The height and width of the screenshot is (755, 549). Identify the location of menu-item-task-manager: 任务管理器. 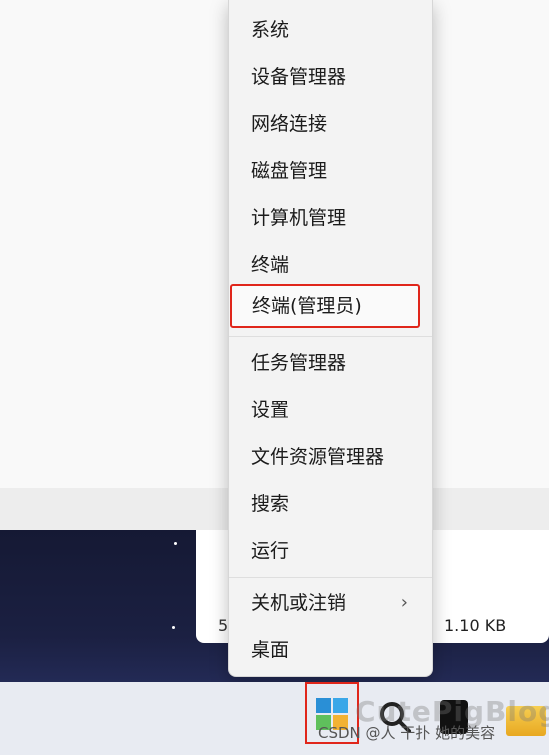
(330, 363).